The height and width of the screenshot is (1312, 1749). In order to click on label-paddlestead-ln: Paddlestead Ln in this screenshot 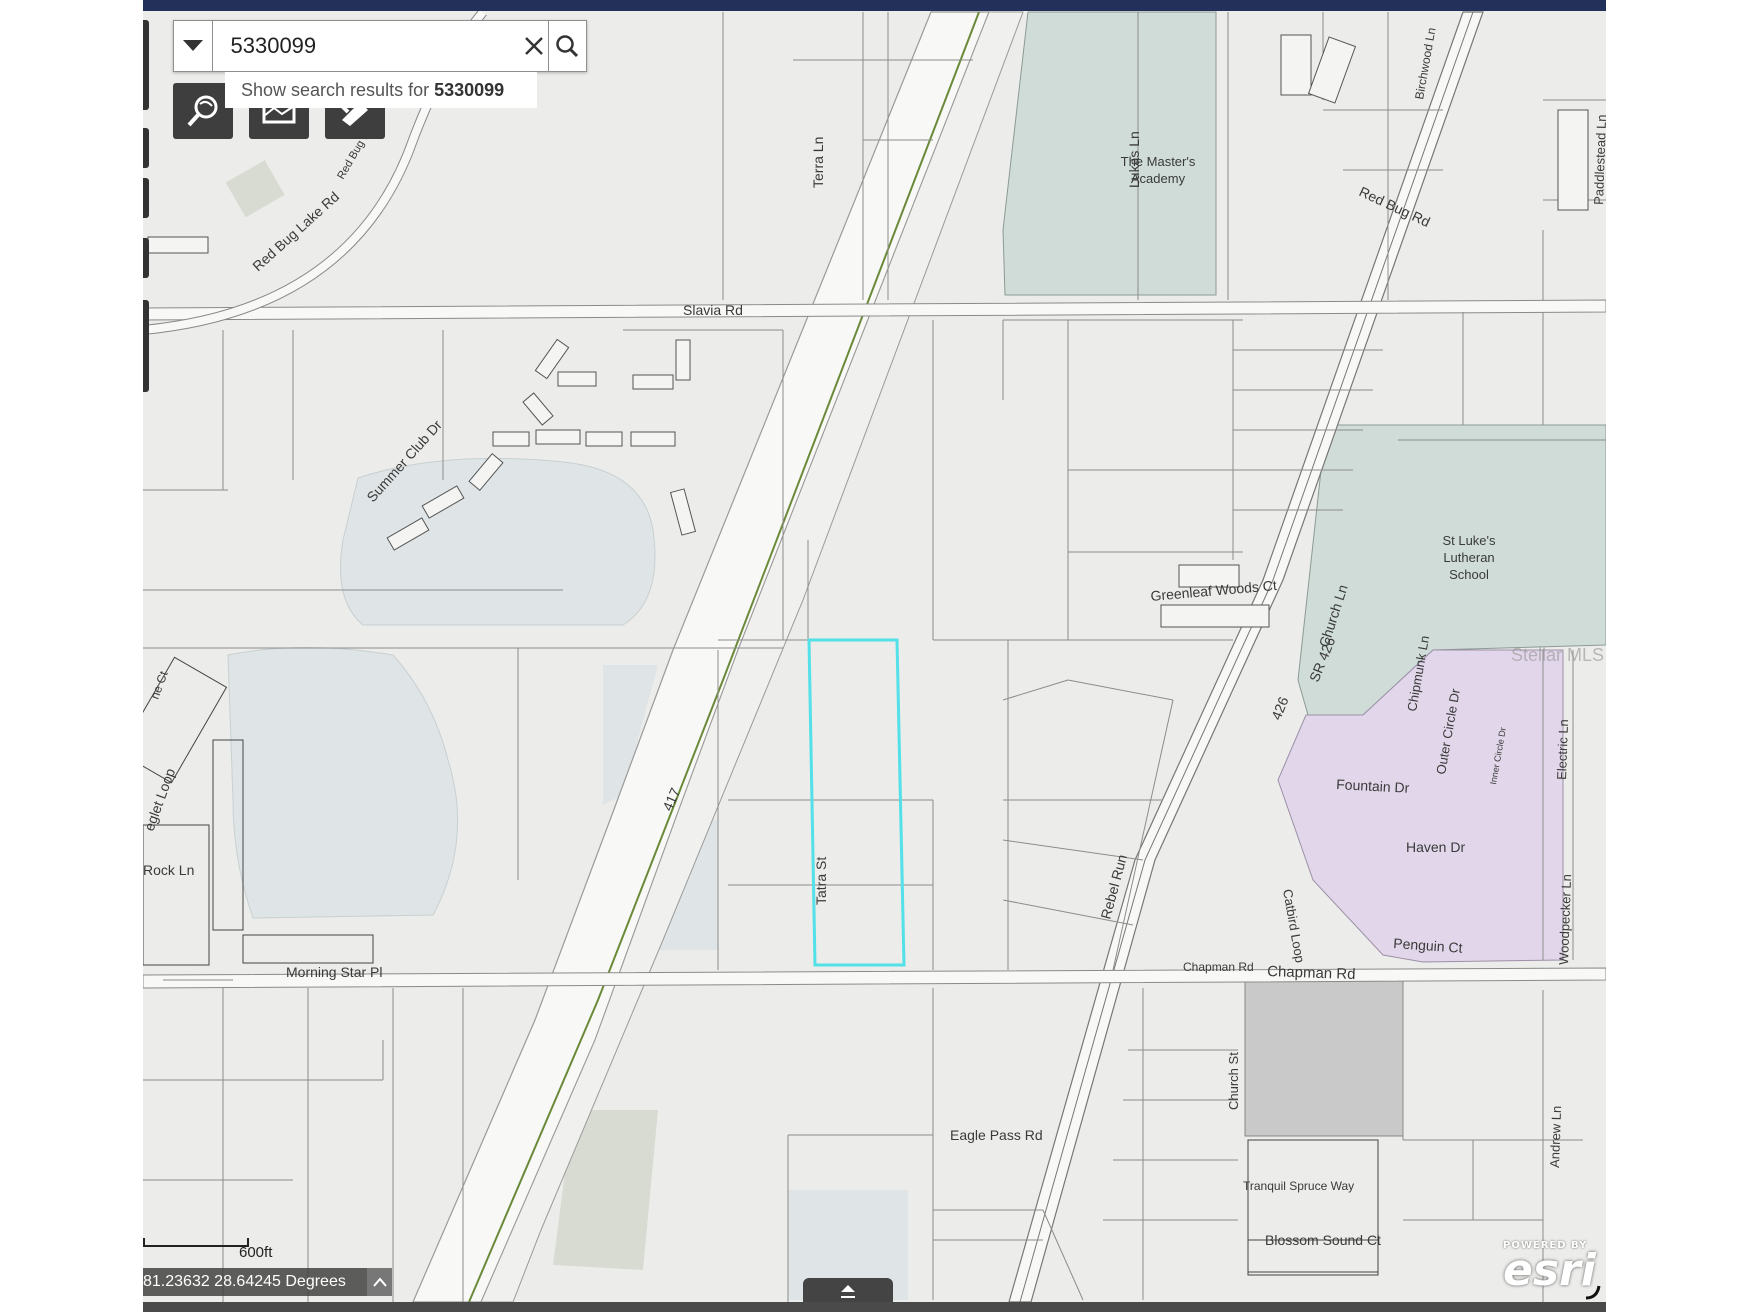, I will do `click(1598, 159)`.